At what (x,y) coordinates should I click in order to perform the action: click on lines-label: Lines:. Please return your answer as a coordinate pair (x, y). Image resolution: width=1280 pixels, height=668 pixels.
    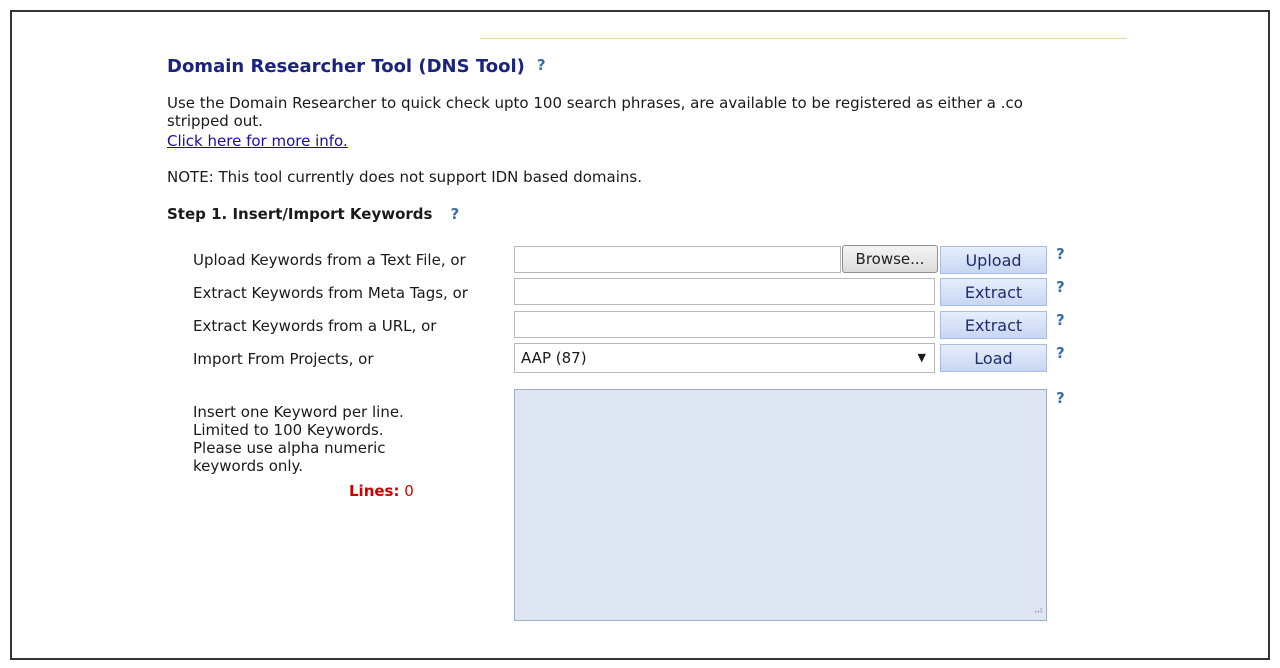
    Looking at the image, I should click on (374, 491).